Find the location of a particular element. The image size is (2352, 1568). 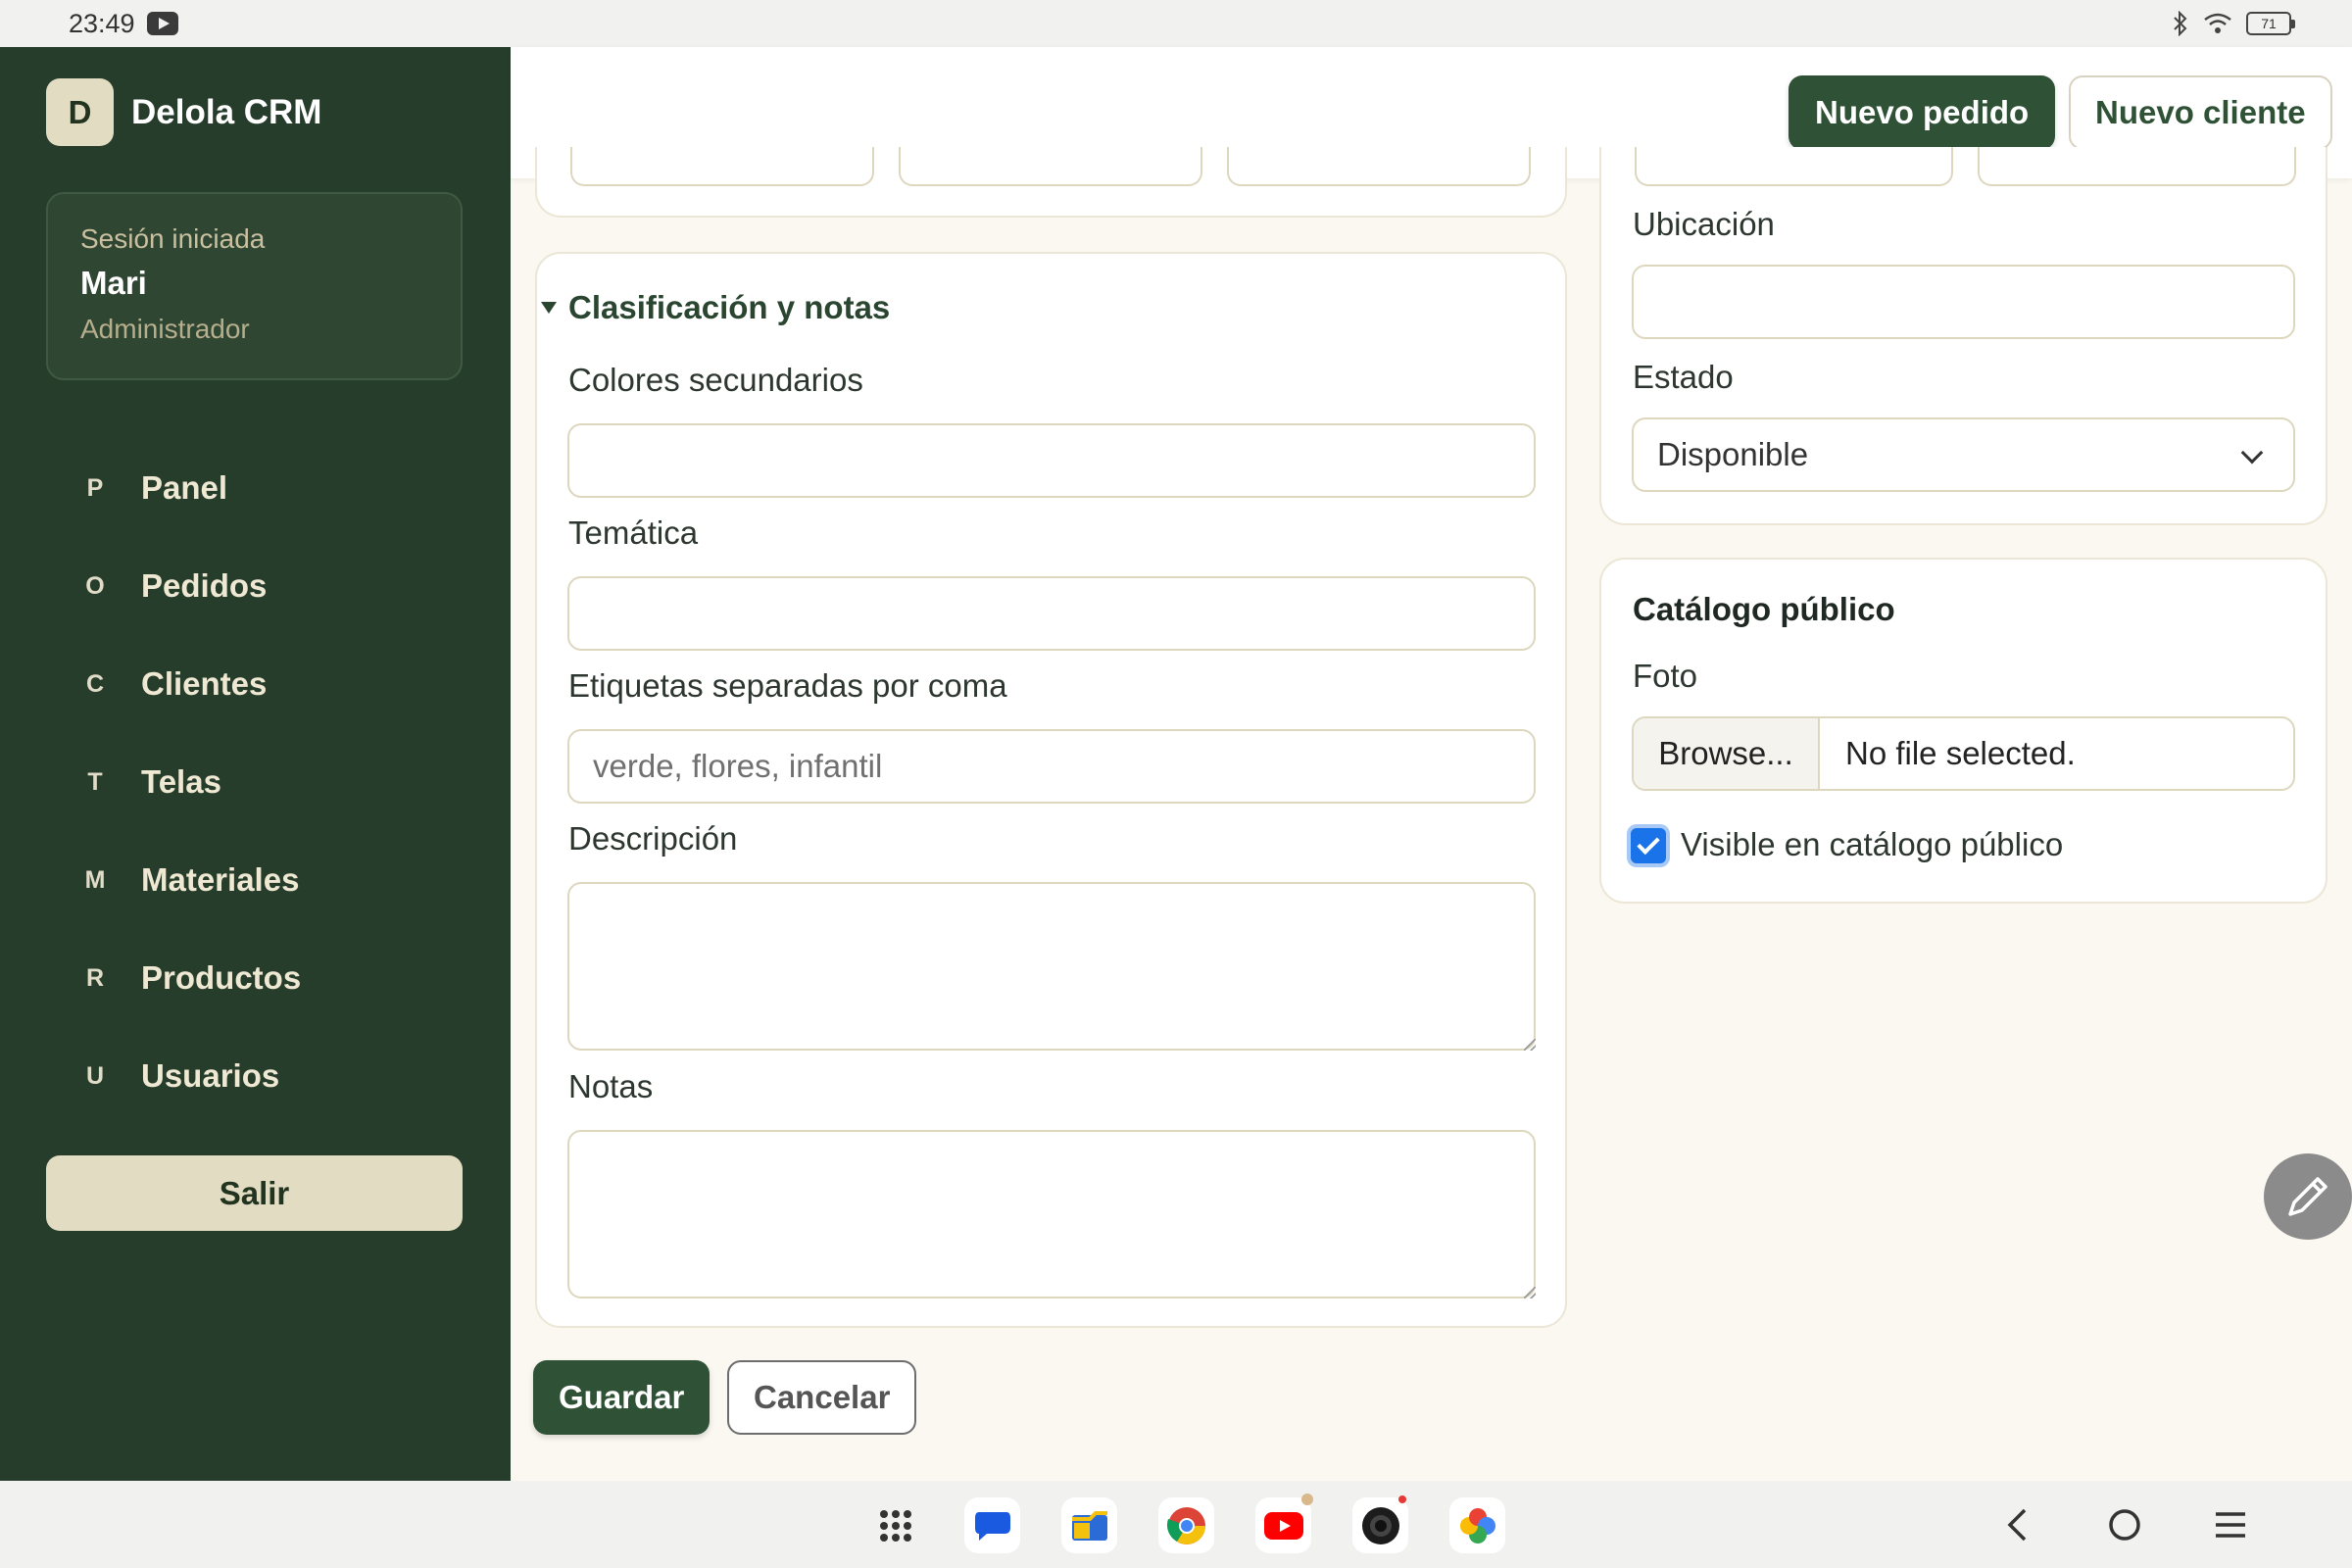

sidebar-item-pedidos: O Pedidos is located at coordinates (254, 586).